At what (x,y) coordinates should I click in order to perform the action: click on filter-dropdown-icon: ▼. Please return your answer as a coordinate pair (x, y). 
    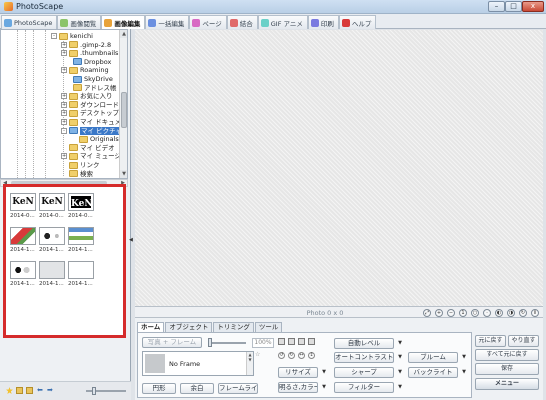
    Looking at the image, I should click on (400, 387).